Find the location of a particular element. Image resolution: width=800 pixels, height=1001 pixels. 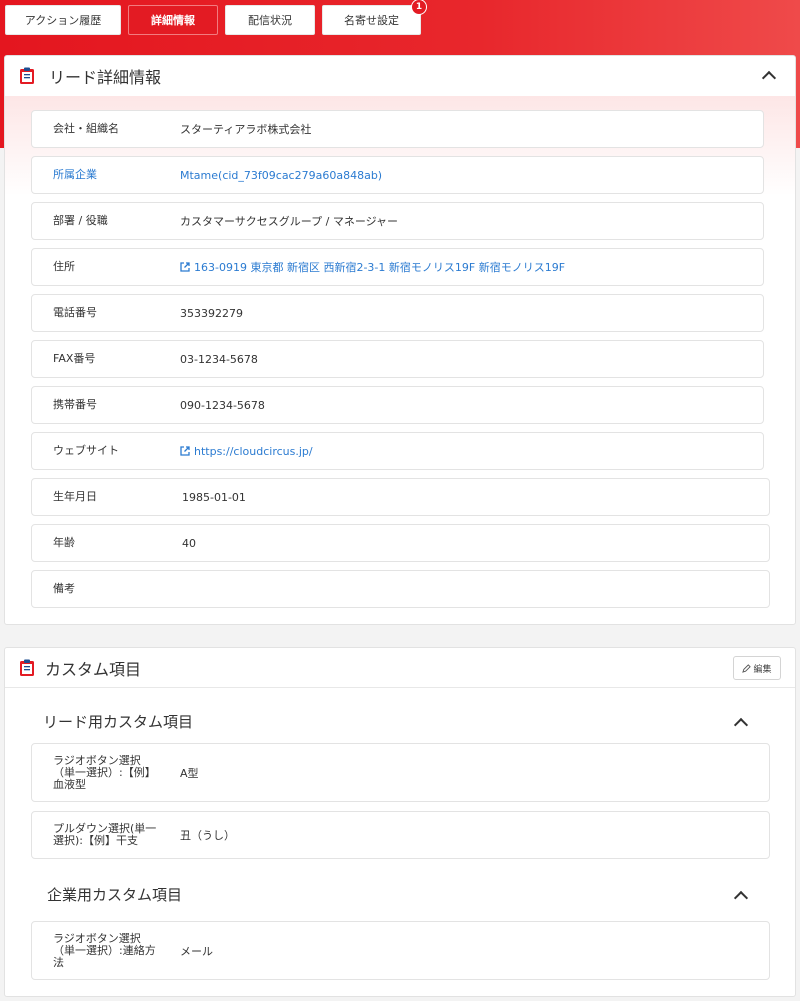

edit-label: 編集 is located at coordinates (762, 669).